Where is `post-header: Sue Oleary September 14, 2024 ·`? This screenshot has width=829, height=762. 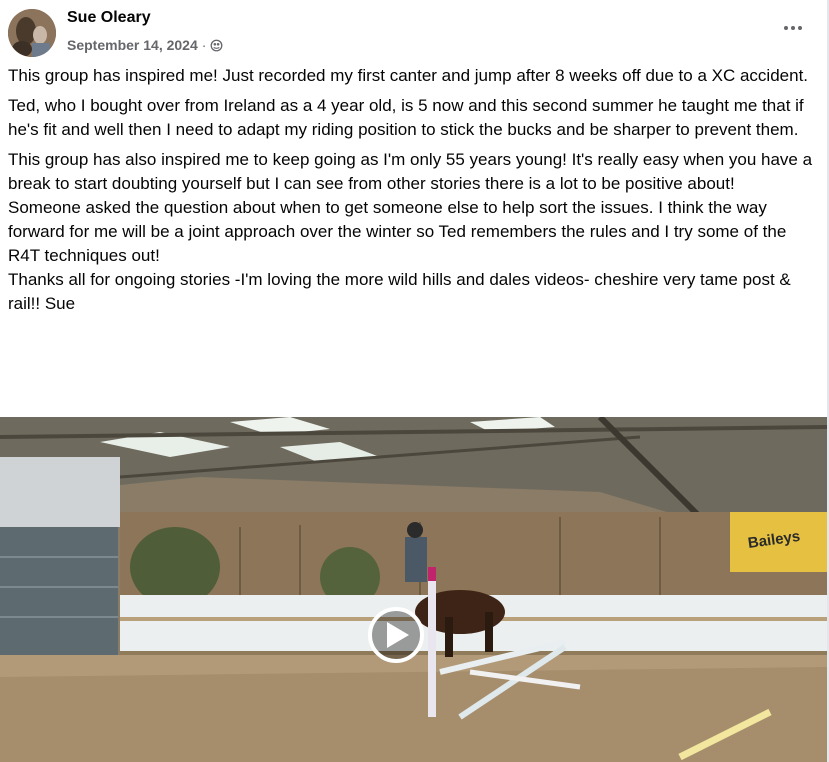
post-header: Sue Oleary September 14, 2024 · is located at coordinates (414, 31).